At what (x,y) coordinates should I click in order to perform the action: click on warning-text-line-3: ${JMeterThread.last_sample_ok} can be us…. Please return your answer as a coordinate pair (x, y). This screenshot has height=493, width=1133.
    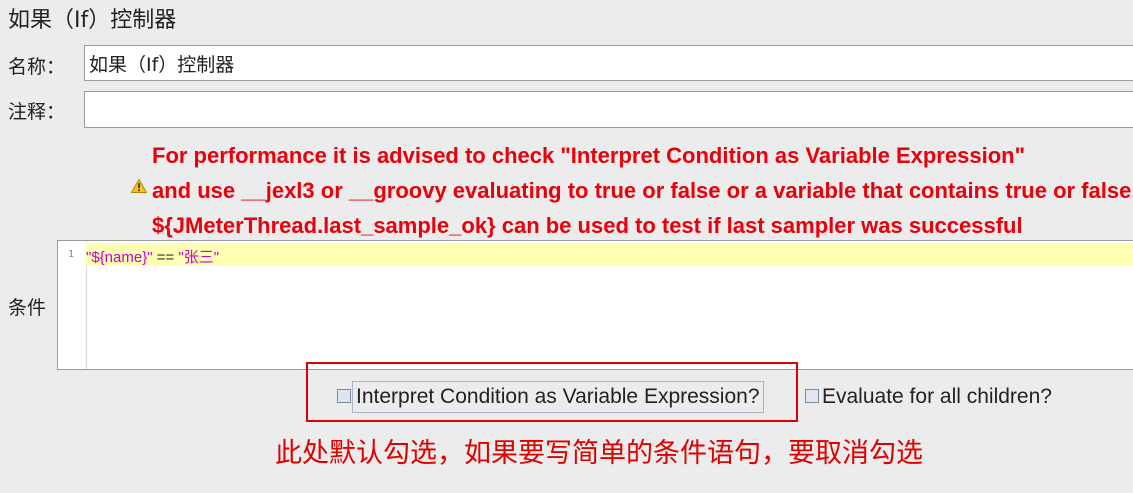
    Looking at the image, I should click on (587, 225).